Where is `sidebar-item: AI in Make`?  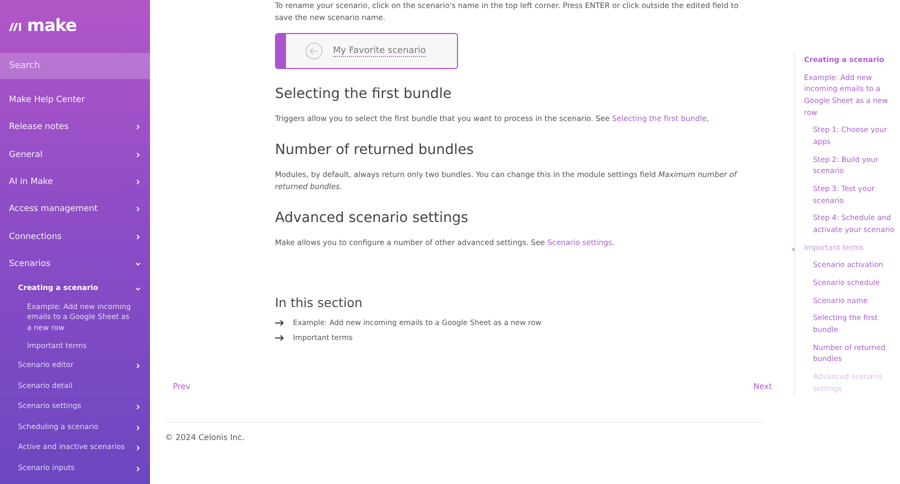
sidebar-item: AI in Make is located at coordinates (75, 182).